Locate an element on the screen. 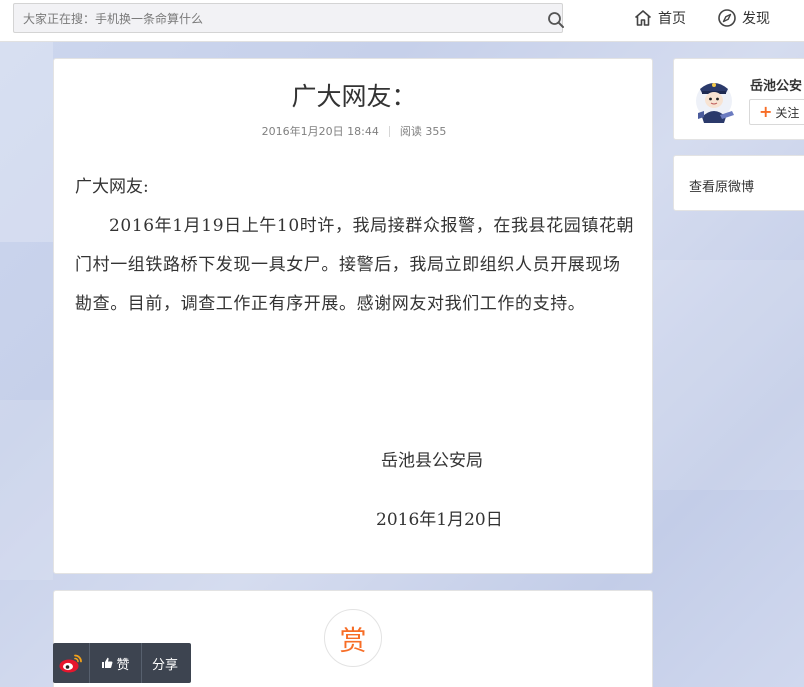  follow-label: 关注 is located at coordinates (787, 112).